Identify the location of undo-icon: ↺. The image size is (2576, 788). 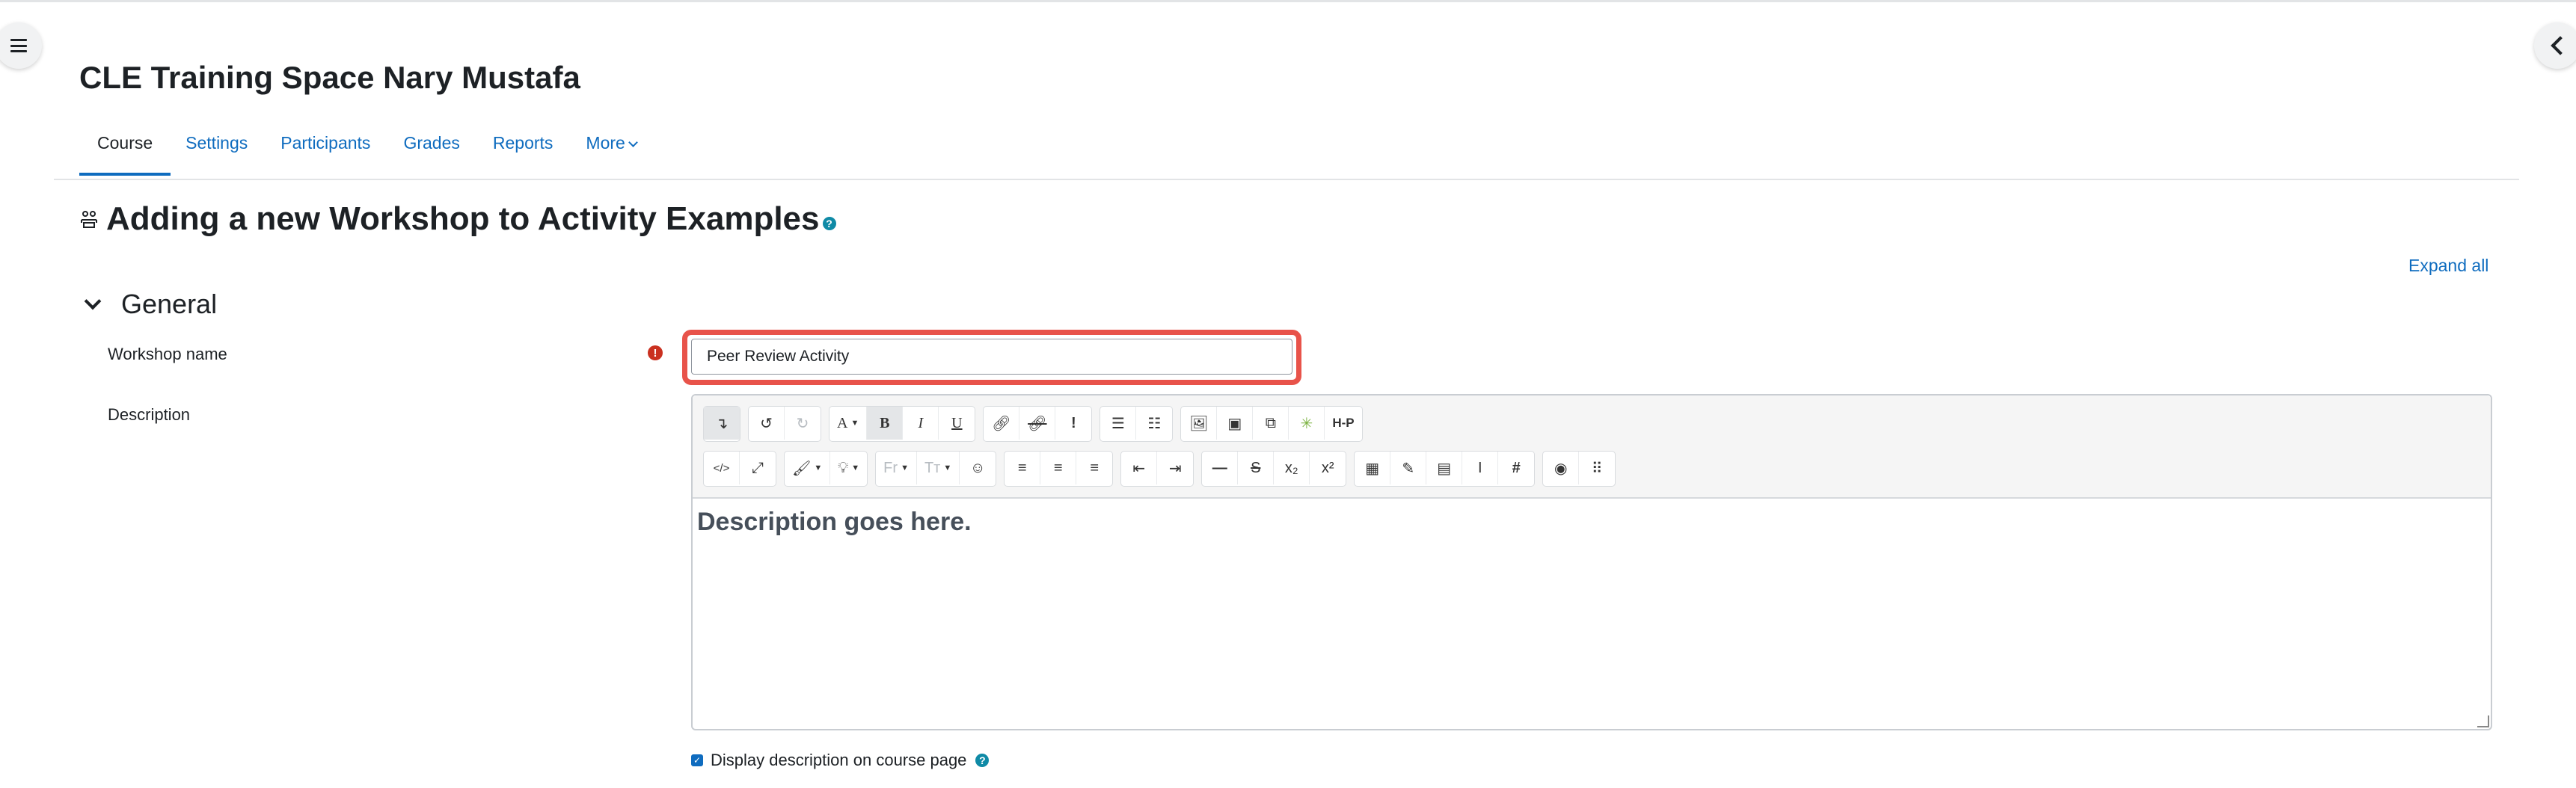
(766, 423).